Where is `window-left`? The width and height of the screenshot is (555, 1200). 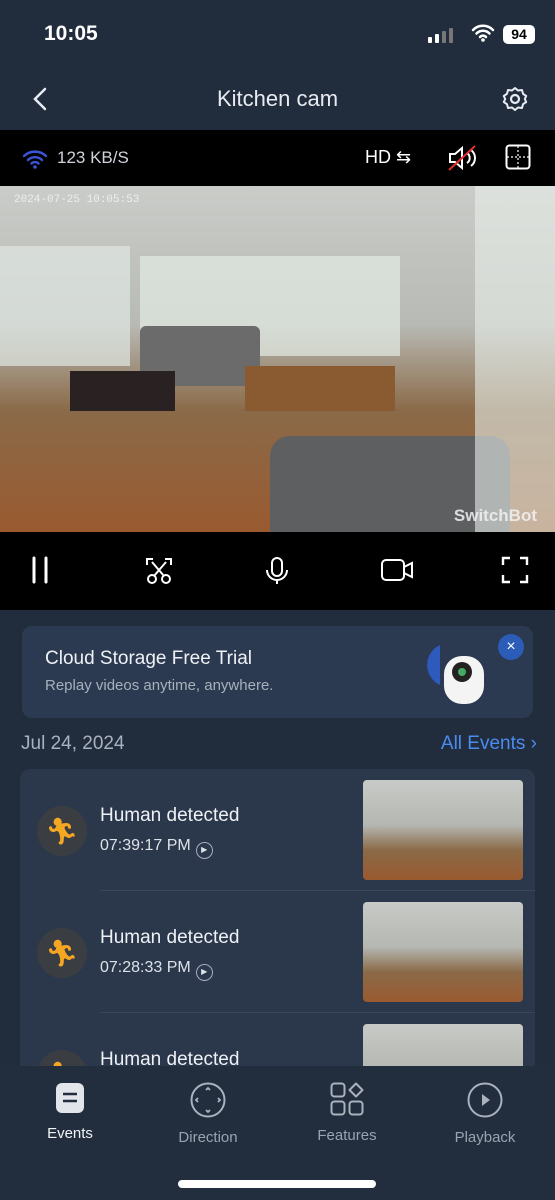 window-left is located at coordinates (65, 306).